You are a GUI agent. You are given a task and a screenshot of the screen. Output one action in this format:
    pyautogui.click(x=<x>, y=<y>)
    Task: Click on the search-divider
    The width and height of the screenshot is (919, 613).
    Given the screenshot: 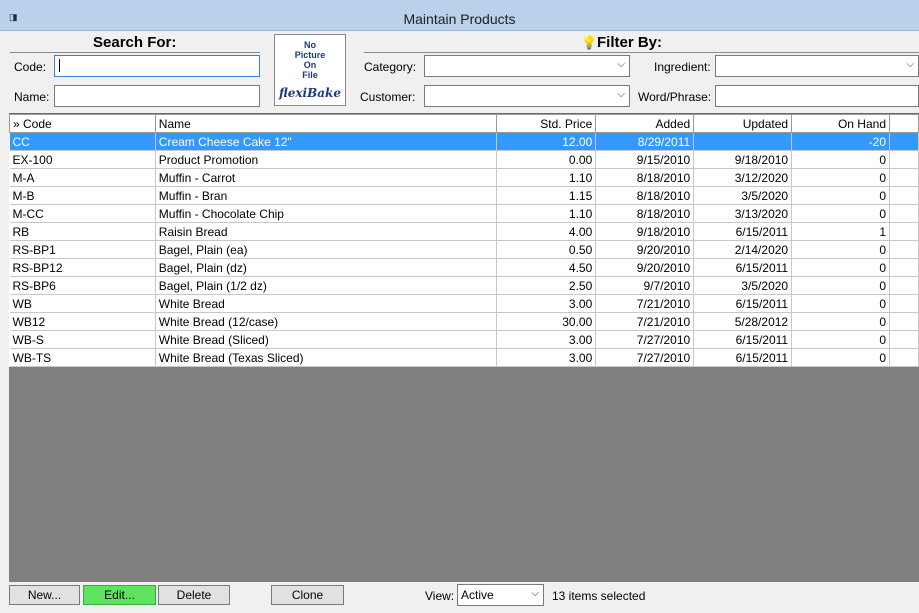 What is the action you would take?
    pyautogui.click(x=135, y=52)
    